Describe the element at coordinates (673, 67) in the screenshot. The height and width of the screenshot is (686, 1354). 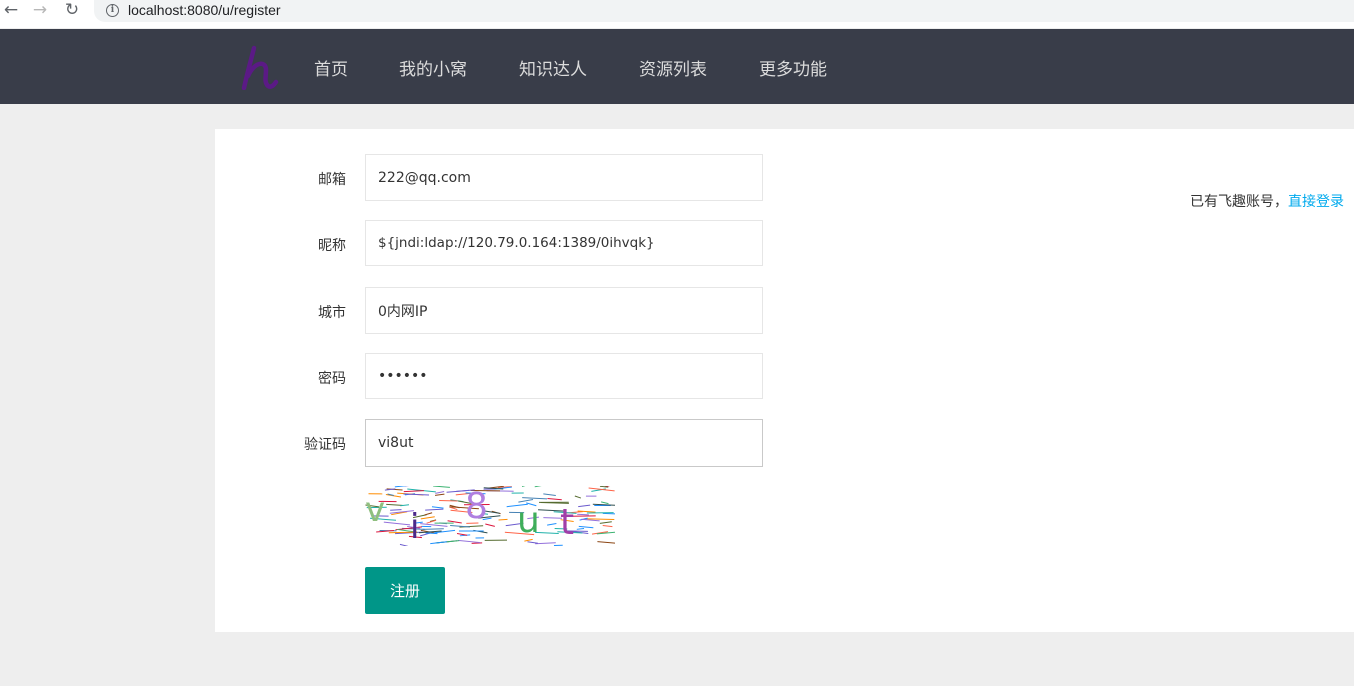
I see `menu-item-resources: 资源列表` at that location.